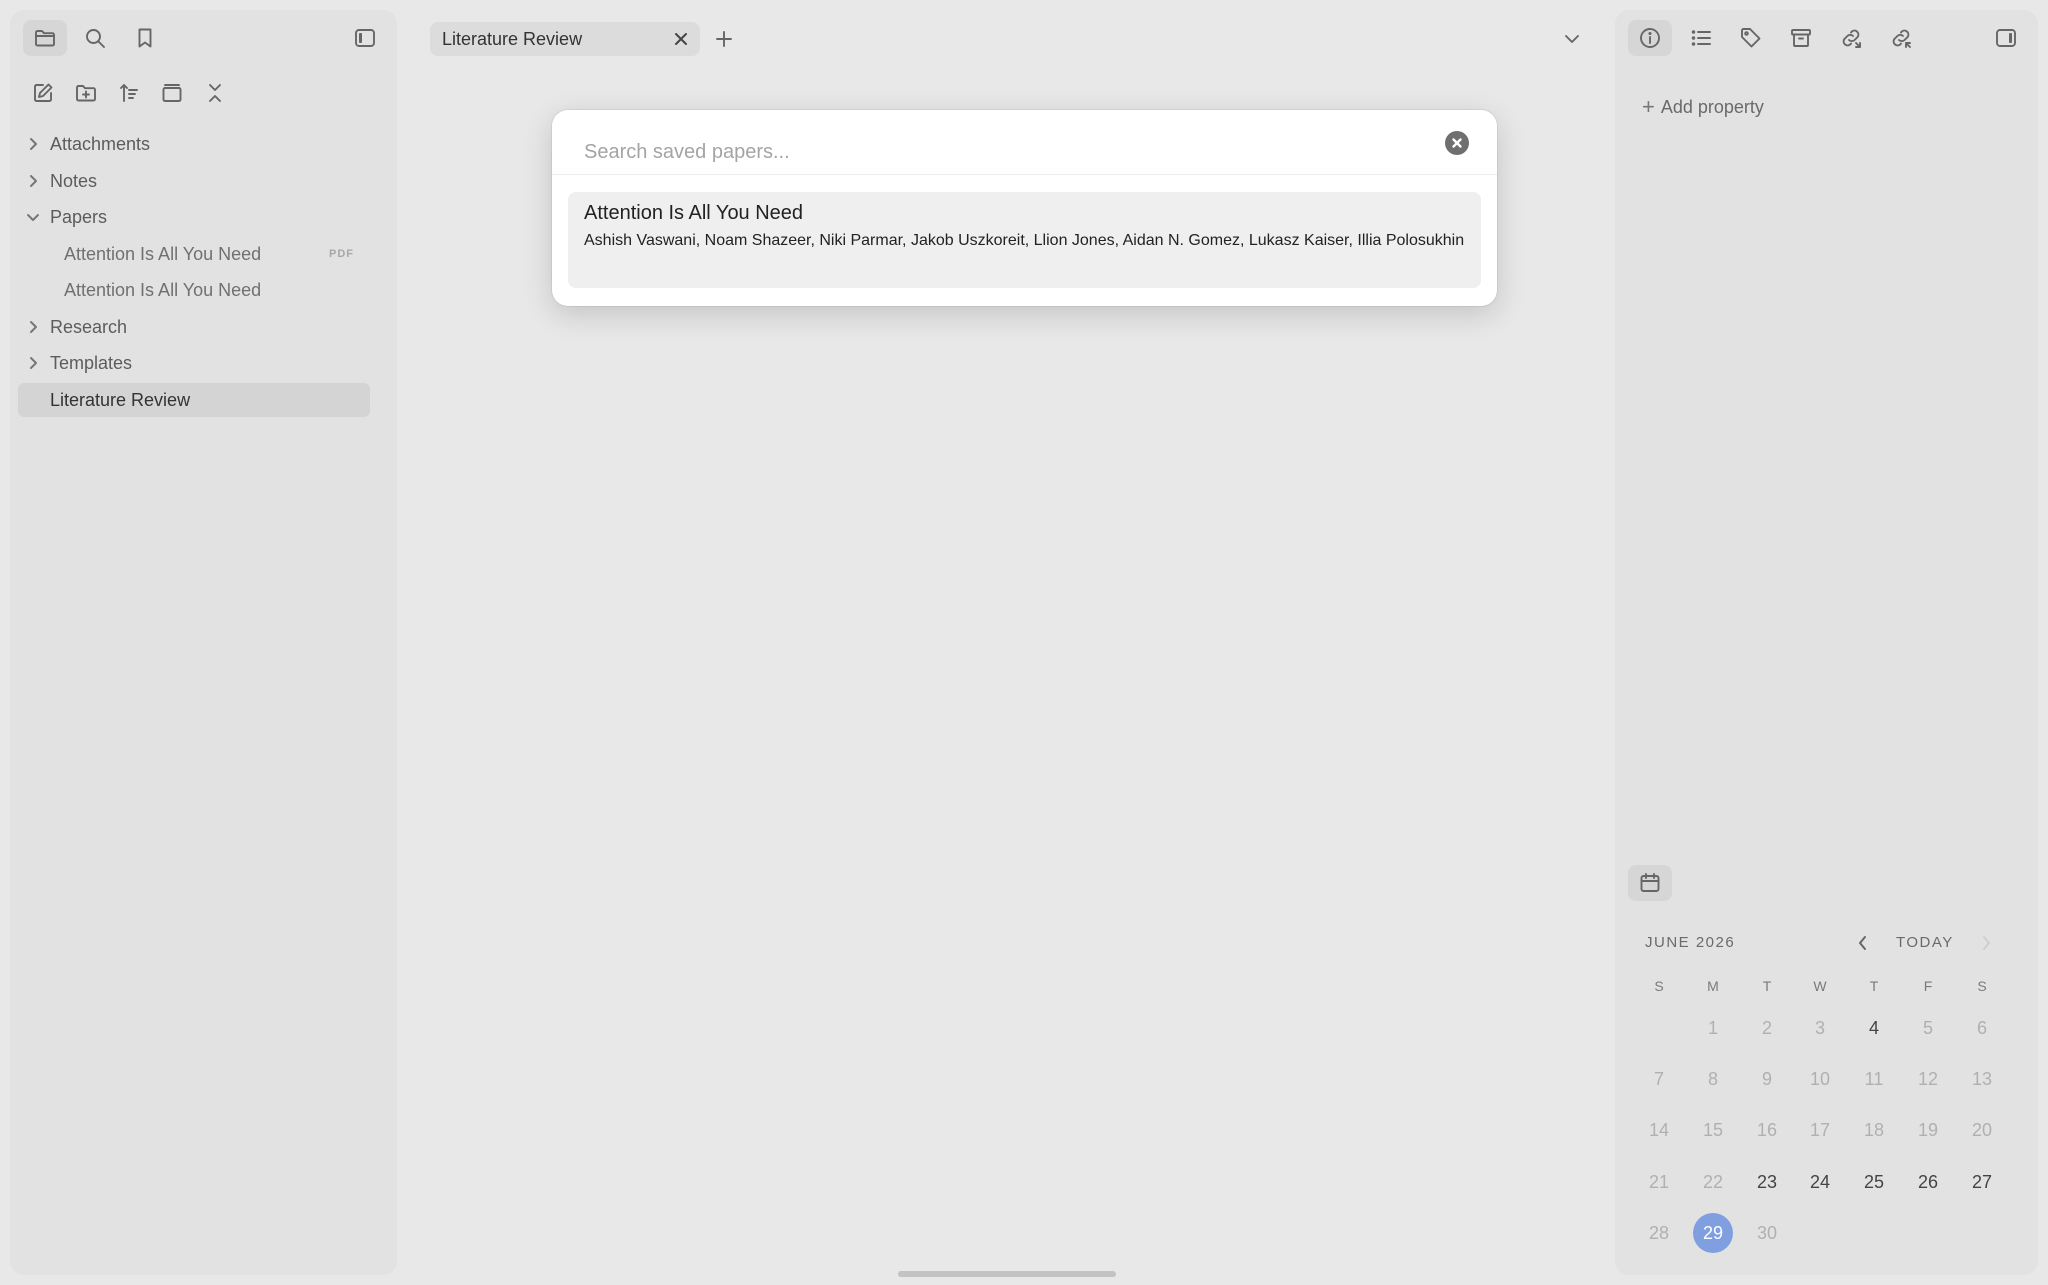 Image resolution: width=2048 pixels, height=1285 pixels. Describe the element at coordinates (194, 327) in the screenshot. I see `tree-folder-research: Research` at that location.